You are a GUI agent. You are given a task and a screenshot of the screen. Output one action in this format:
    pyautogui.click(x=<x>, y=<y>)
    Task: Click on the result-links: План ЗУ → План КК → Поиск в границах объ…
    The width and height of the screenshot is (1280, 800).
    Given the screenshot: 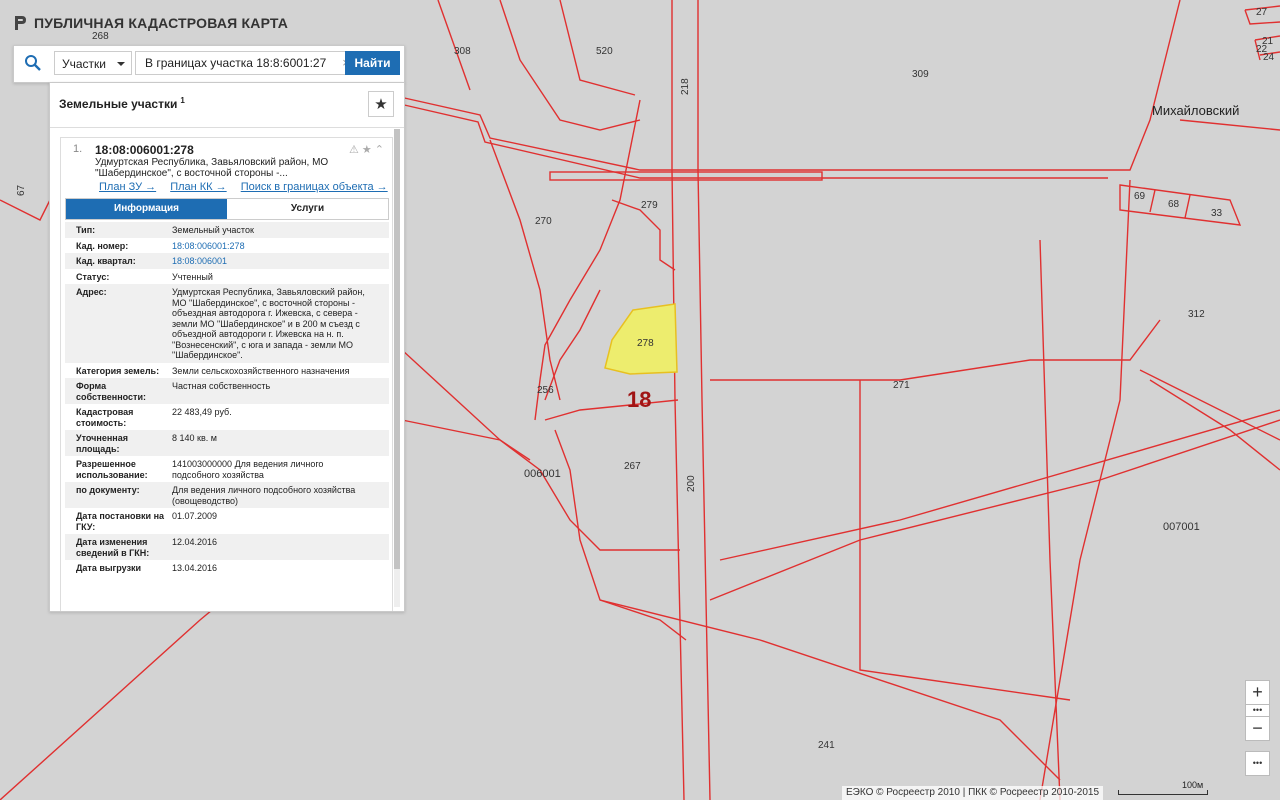 What is the action you would take?
    pyautogui.click(x=249, y=187)
    